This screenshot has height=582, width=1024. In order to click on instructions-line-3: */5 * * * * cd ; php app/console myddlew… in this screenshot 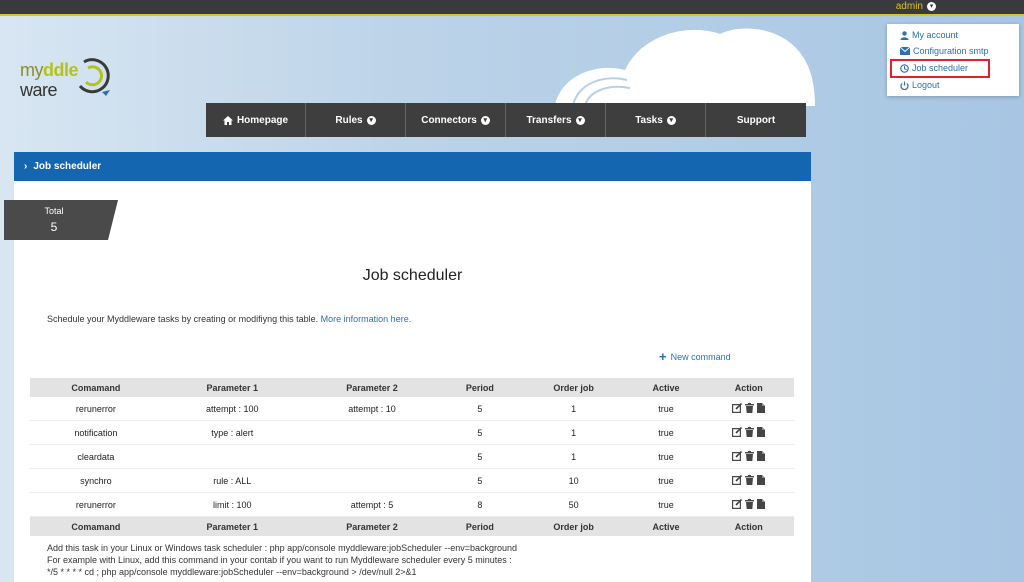, I will do `click(232, 572)`.